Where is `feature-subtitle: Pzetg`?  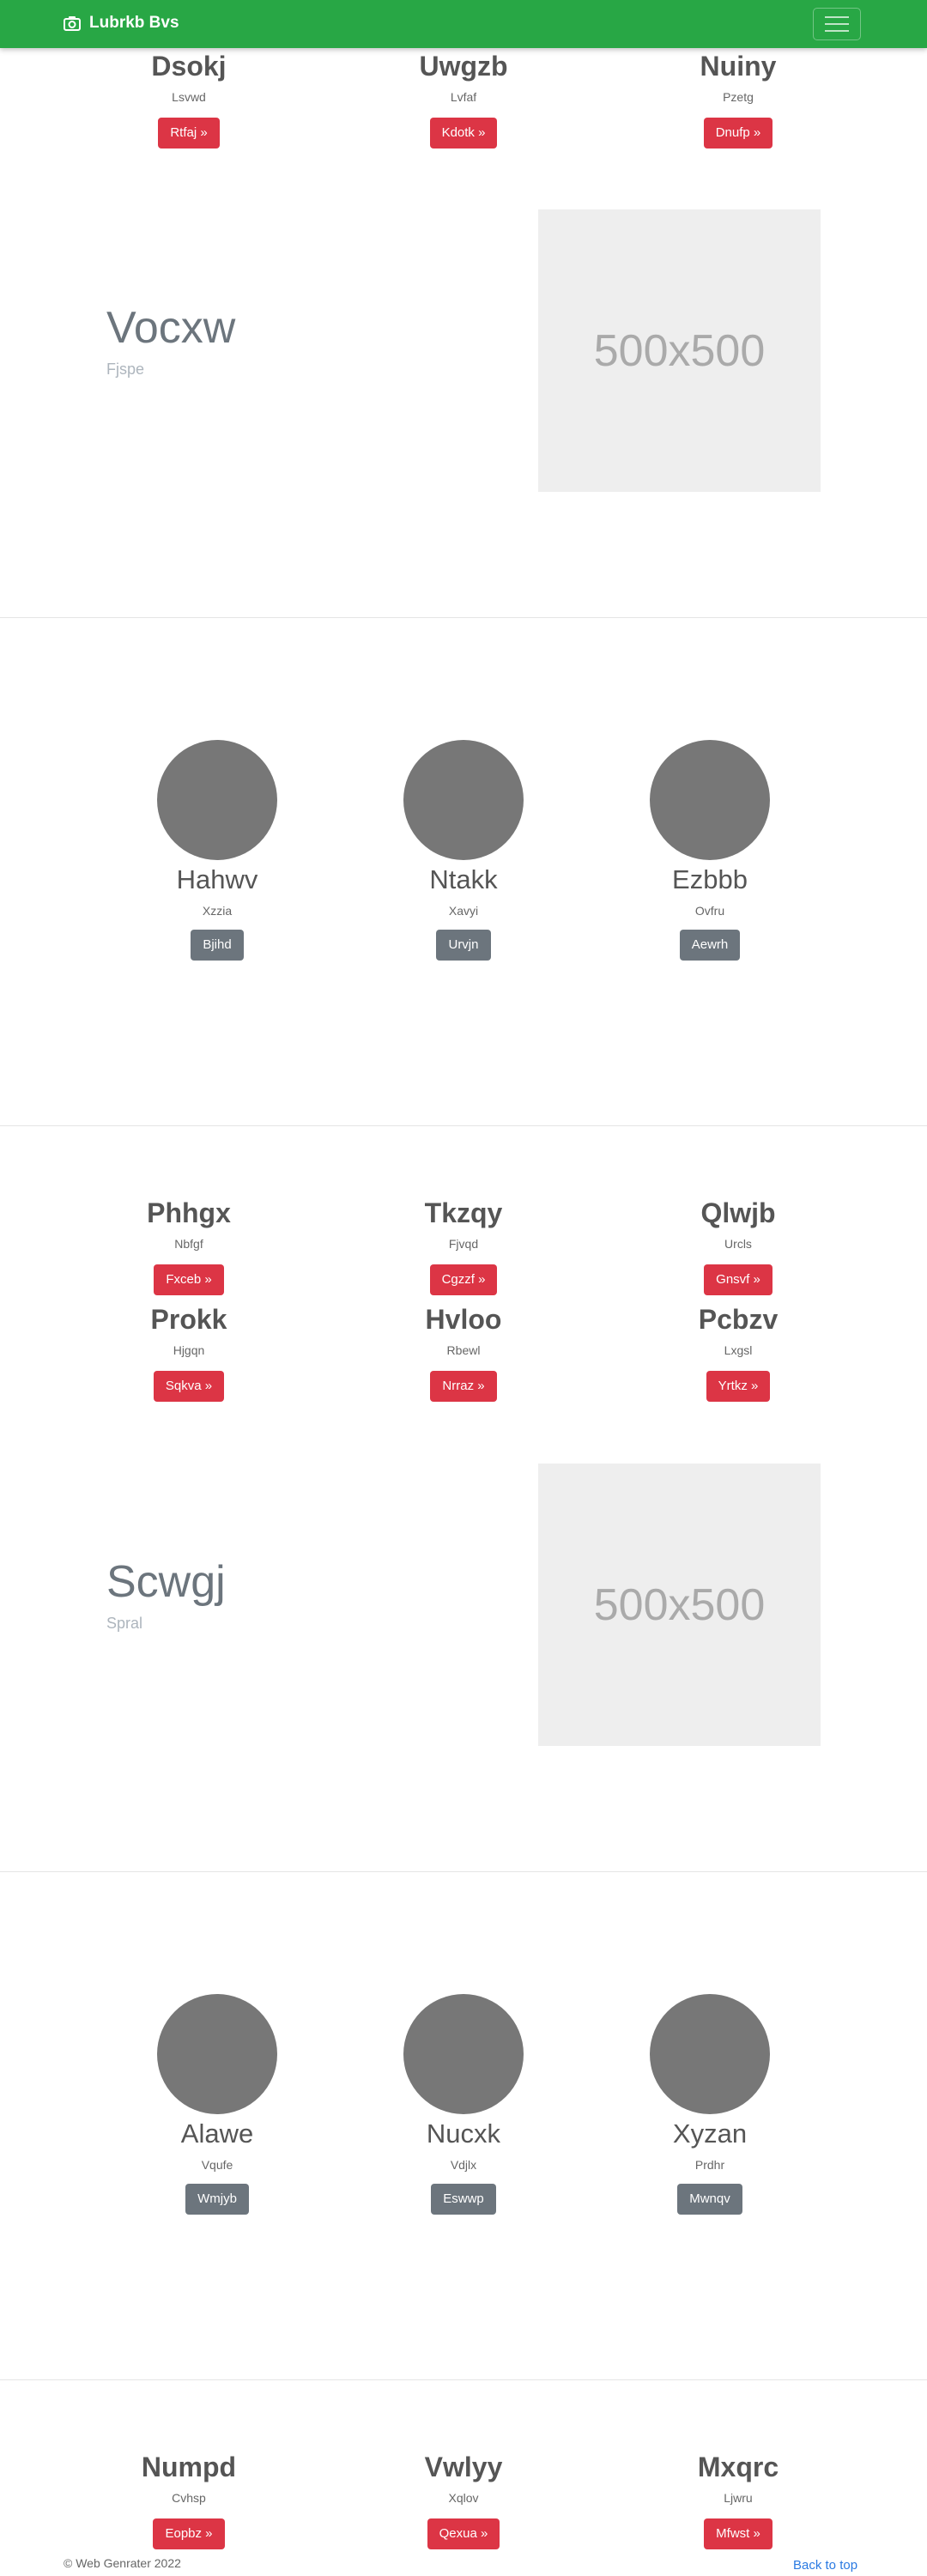
feature-subtitle: Pzetg is located at coordinates (738, 97).